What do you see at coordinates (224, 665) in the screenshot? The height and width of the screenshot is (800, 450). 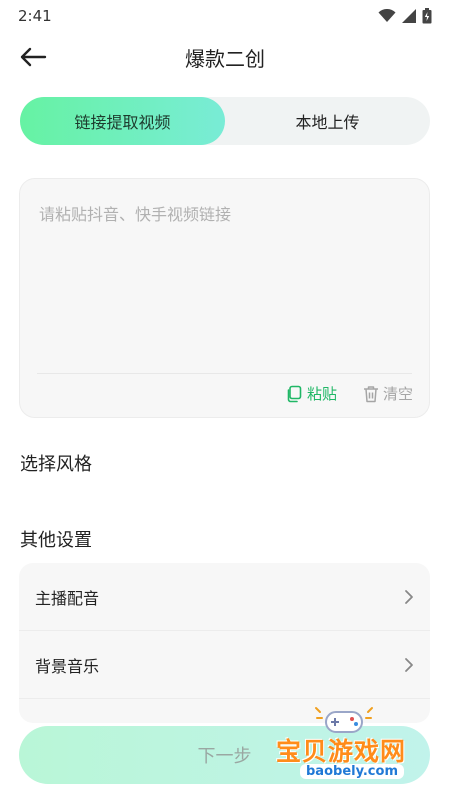 I see `setting-bgm: 背景音乐` at bounding box center [224, 665].